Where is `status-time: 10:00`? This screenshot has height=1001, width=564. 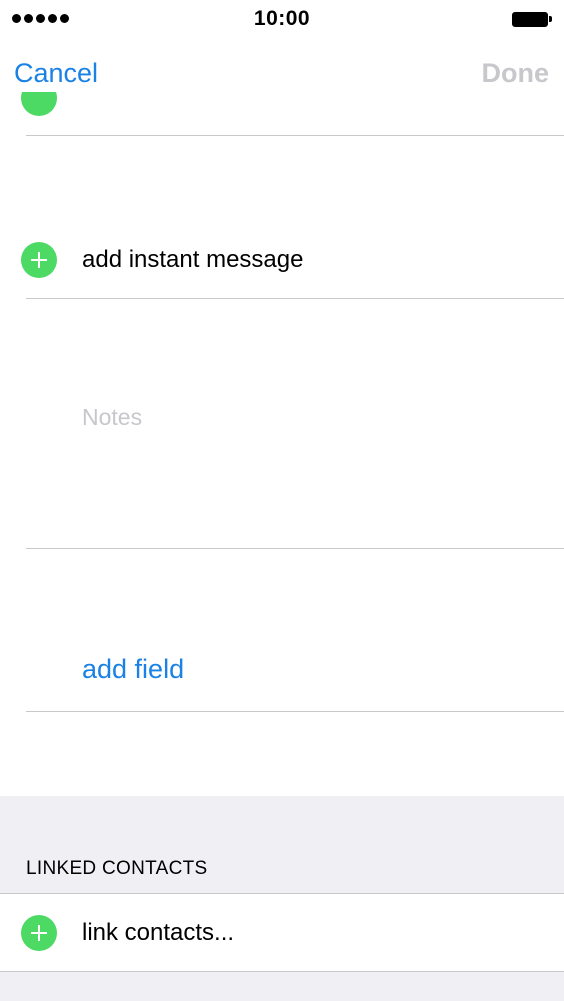
status-time: 10:00 is located at coordinates (282, 18).